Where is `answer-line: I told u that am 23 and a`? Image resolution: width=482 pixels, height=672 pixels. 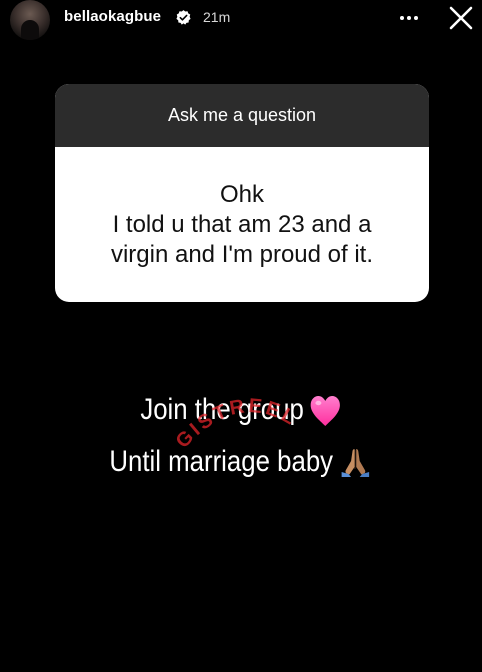 answer-line: I told u that am 23 and a is located at coordinates (242, 224).